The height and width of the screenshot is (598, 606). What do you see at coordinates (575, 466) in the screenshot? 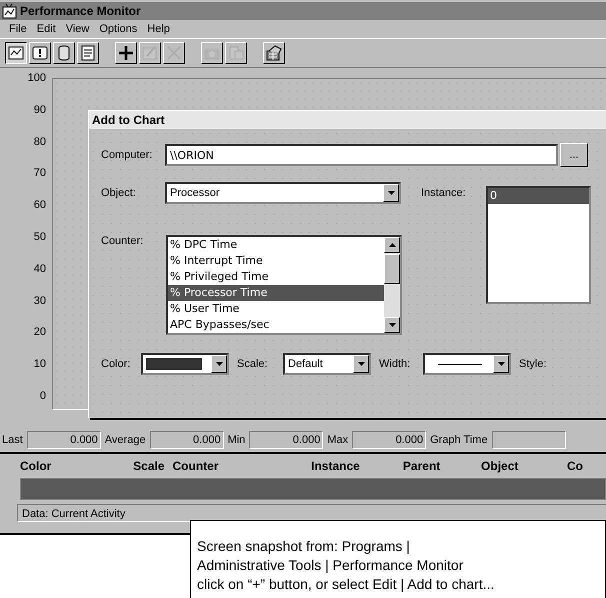
I see `column-header: Co` at bounding box center [575, 466].